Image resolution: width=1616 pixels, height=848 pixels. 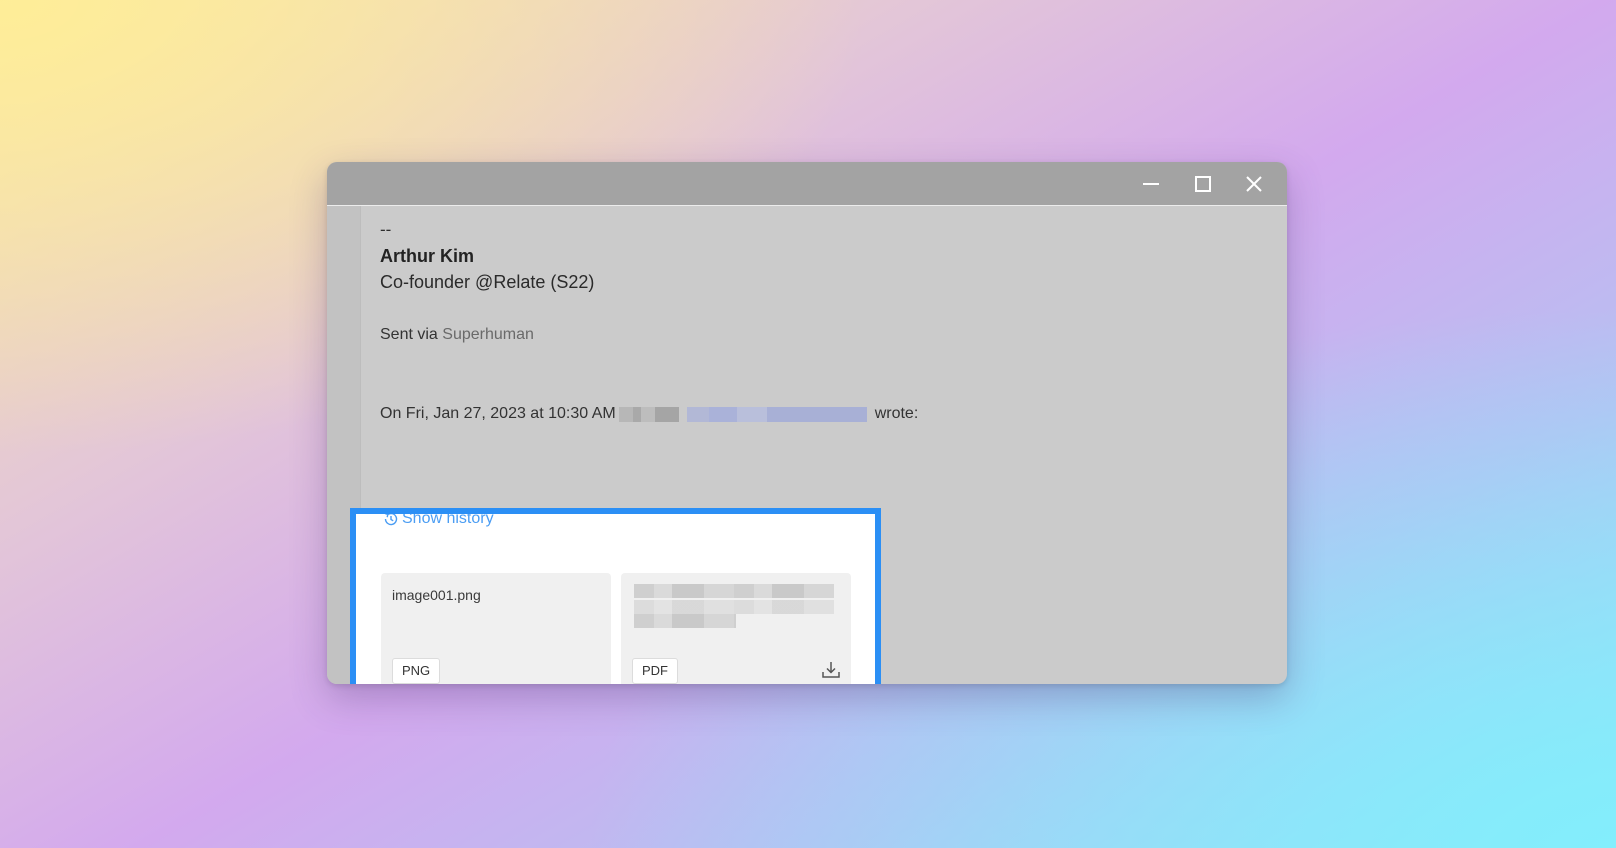 What do you see at coordinates (448, 518) in the screenshot?
I see `show-history-label: Show history` at bounding box center [448, 518].